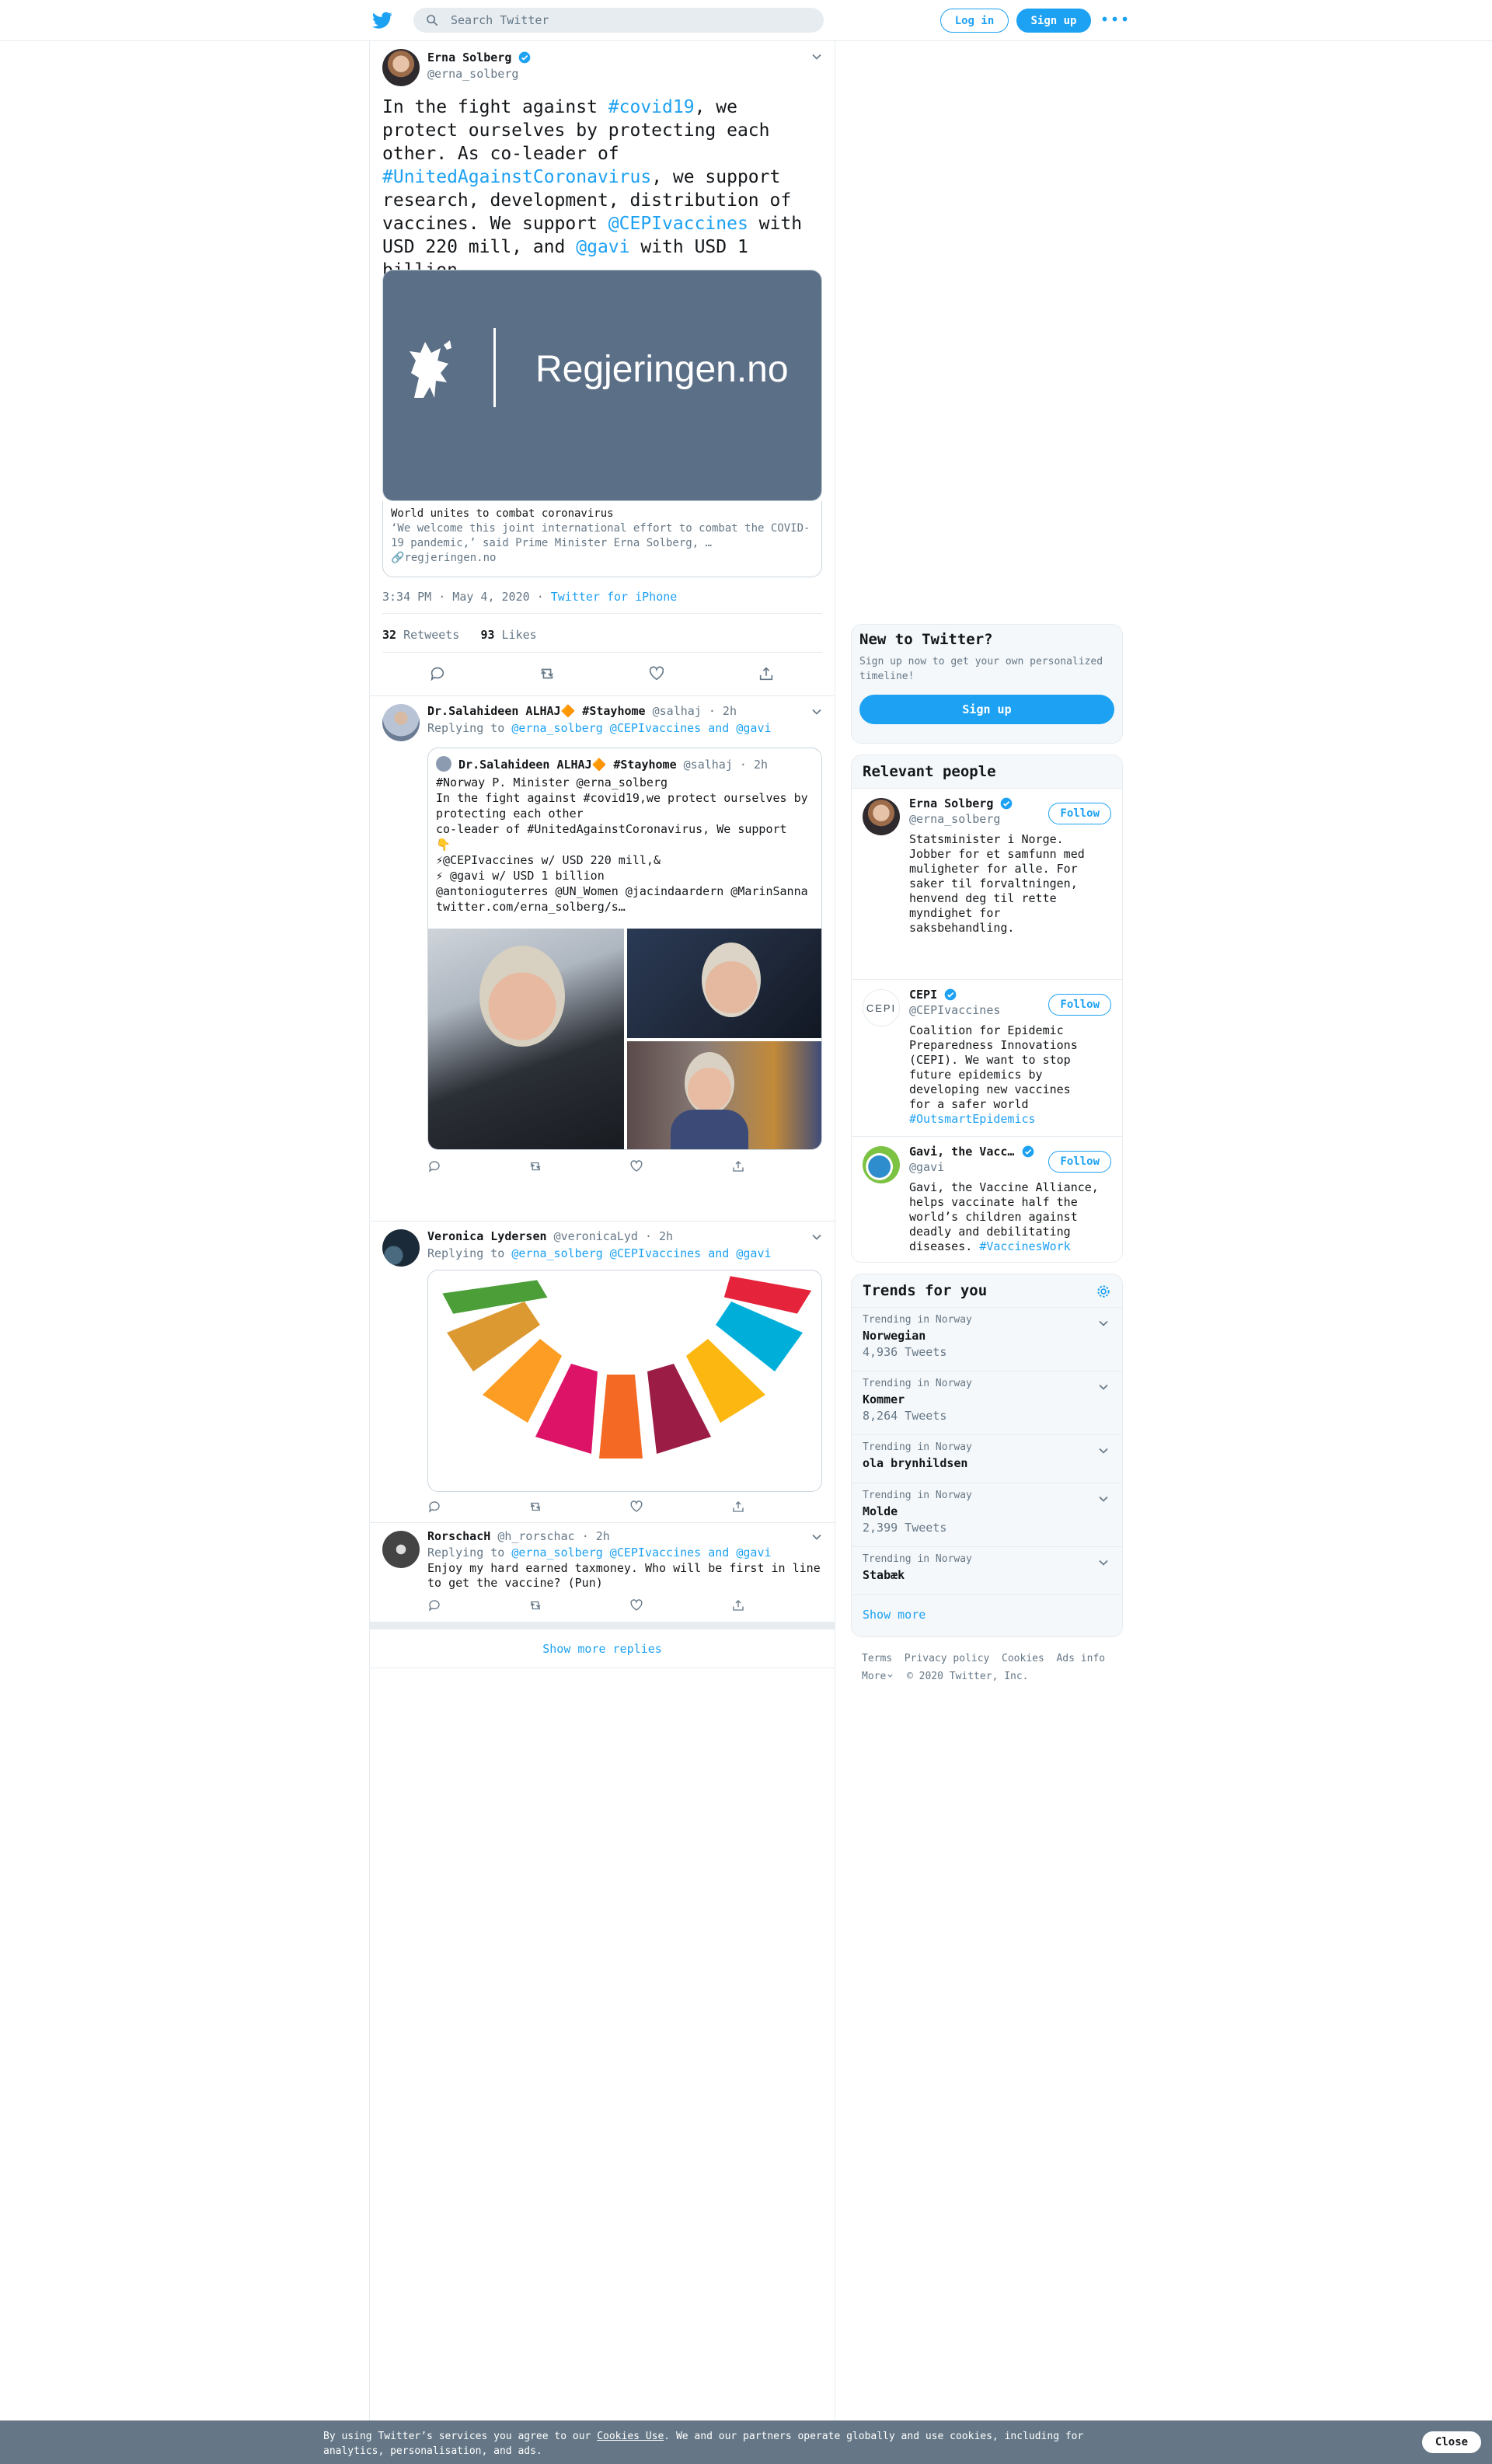 The width and height of the screenshot is (1492, 2464). I want to click on footer-more-link: More, so click(878, 1676).